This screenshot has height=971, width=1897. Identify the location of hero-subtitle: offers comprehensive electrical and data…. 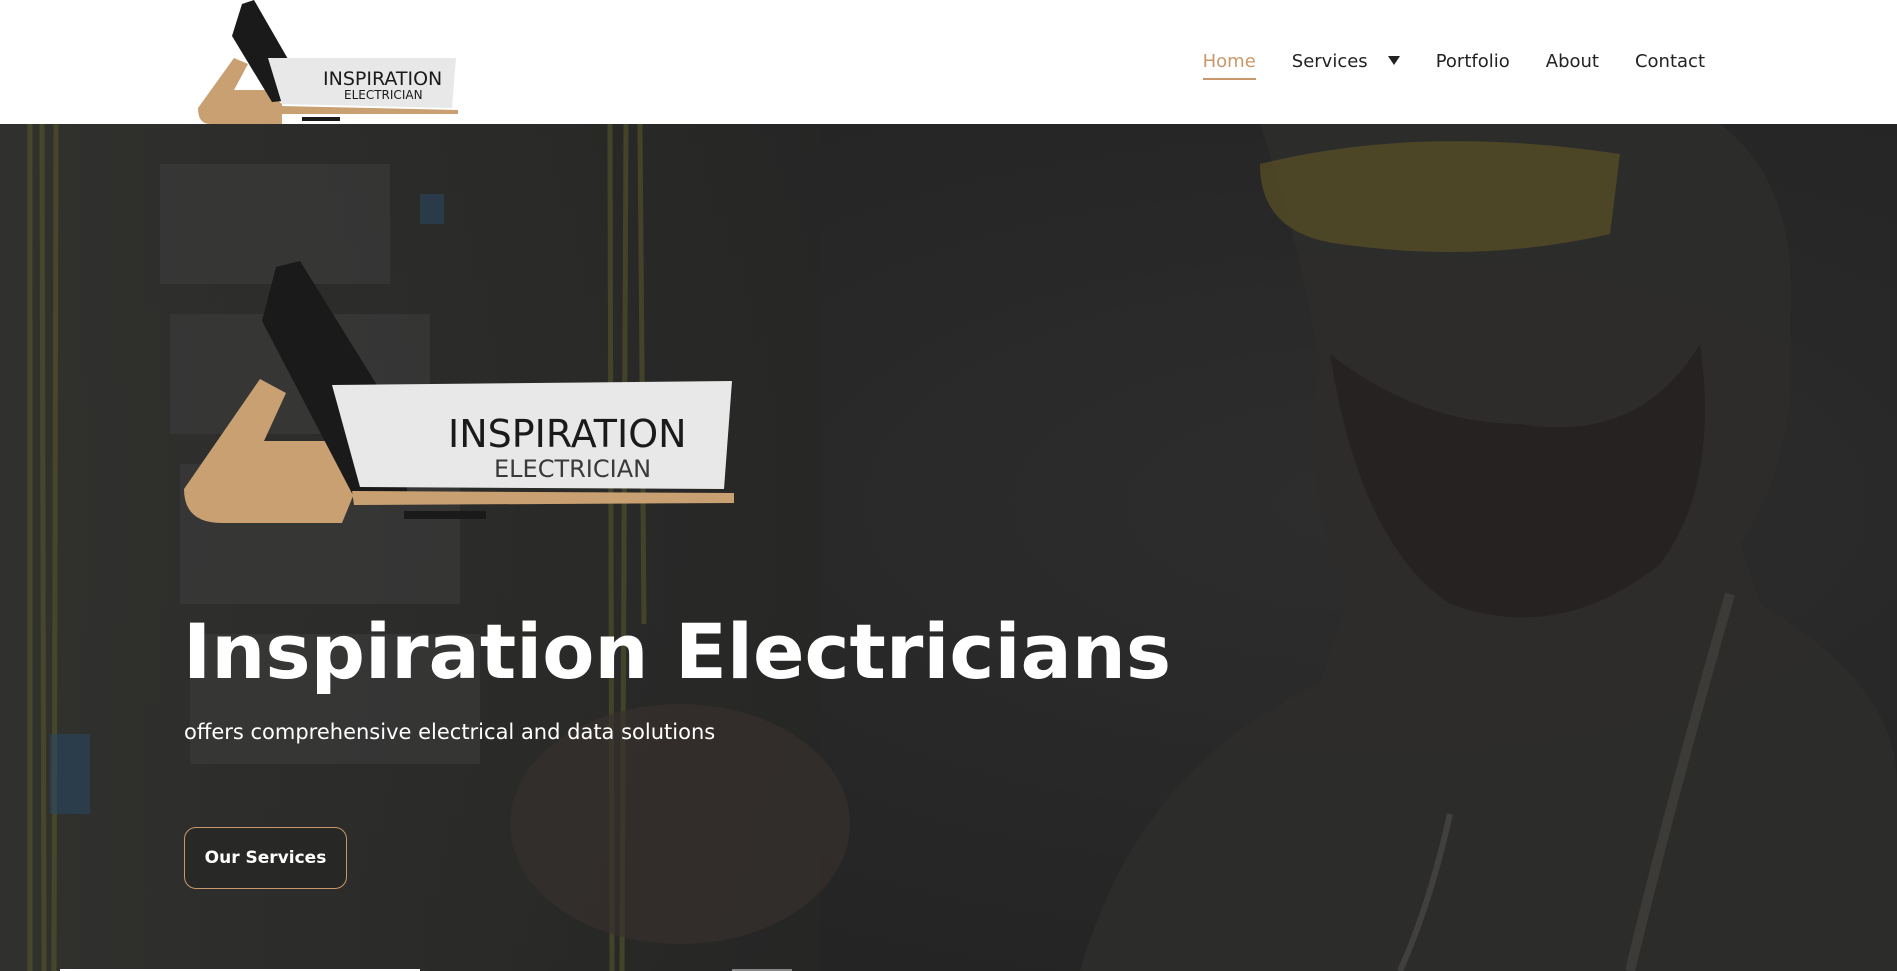
(450, 732).